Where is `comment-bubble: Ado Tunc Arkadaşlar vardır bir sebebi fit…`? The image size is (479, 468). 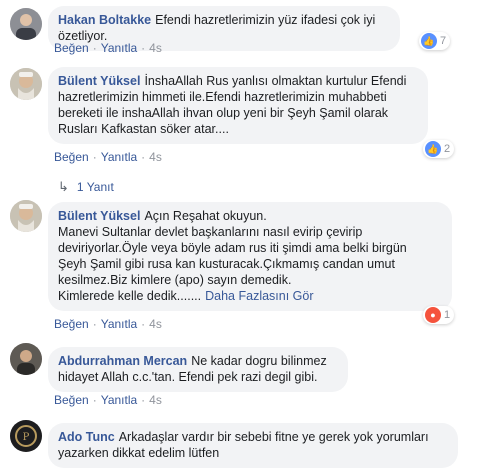
comment-bubble: Ado Tunc Arkadaşlar vardır bir sebebi fit… is located at coordinates (253, 445).